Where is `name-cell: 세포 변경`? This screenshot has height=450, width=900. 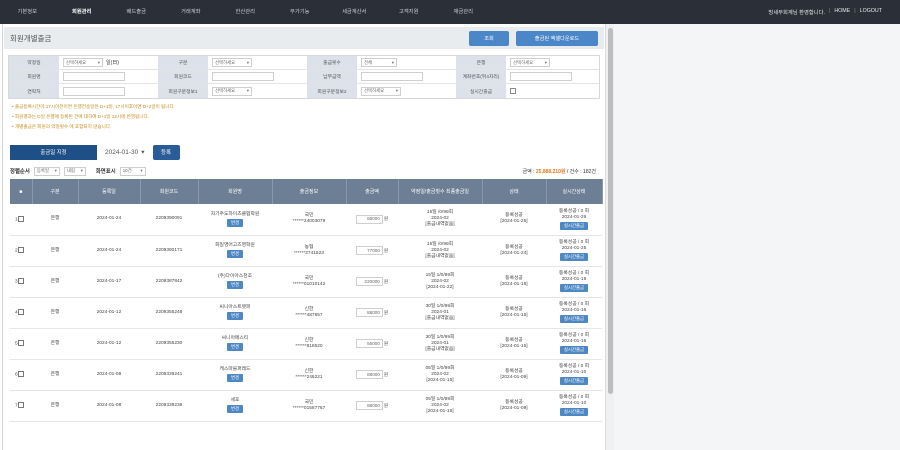
name-cell: 세포 변경 is located at coordinates (235, 406).